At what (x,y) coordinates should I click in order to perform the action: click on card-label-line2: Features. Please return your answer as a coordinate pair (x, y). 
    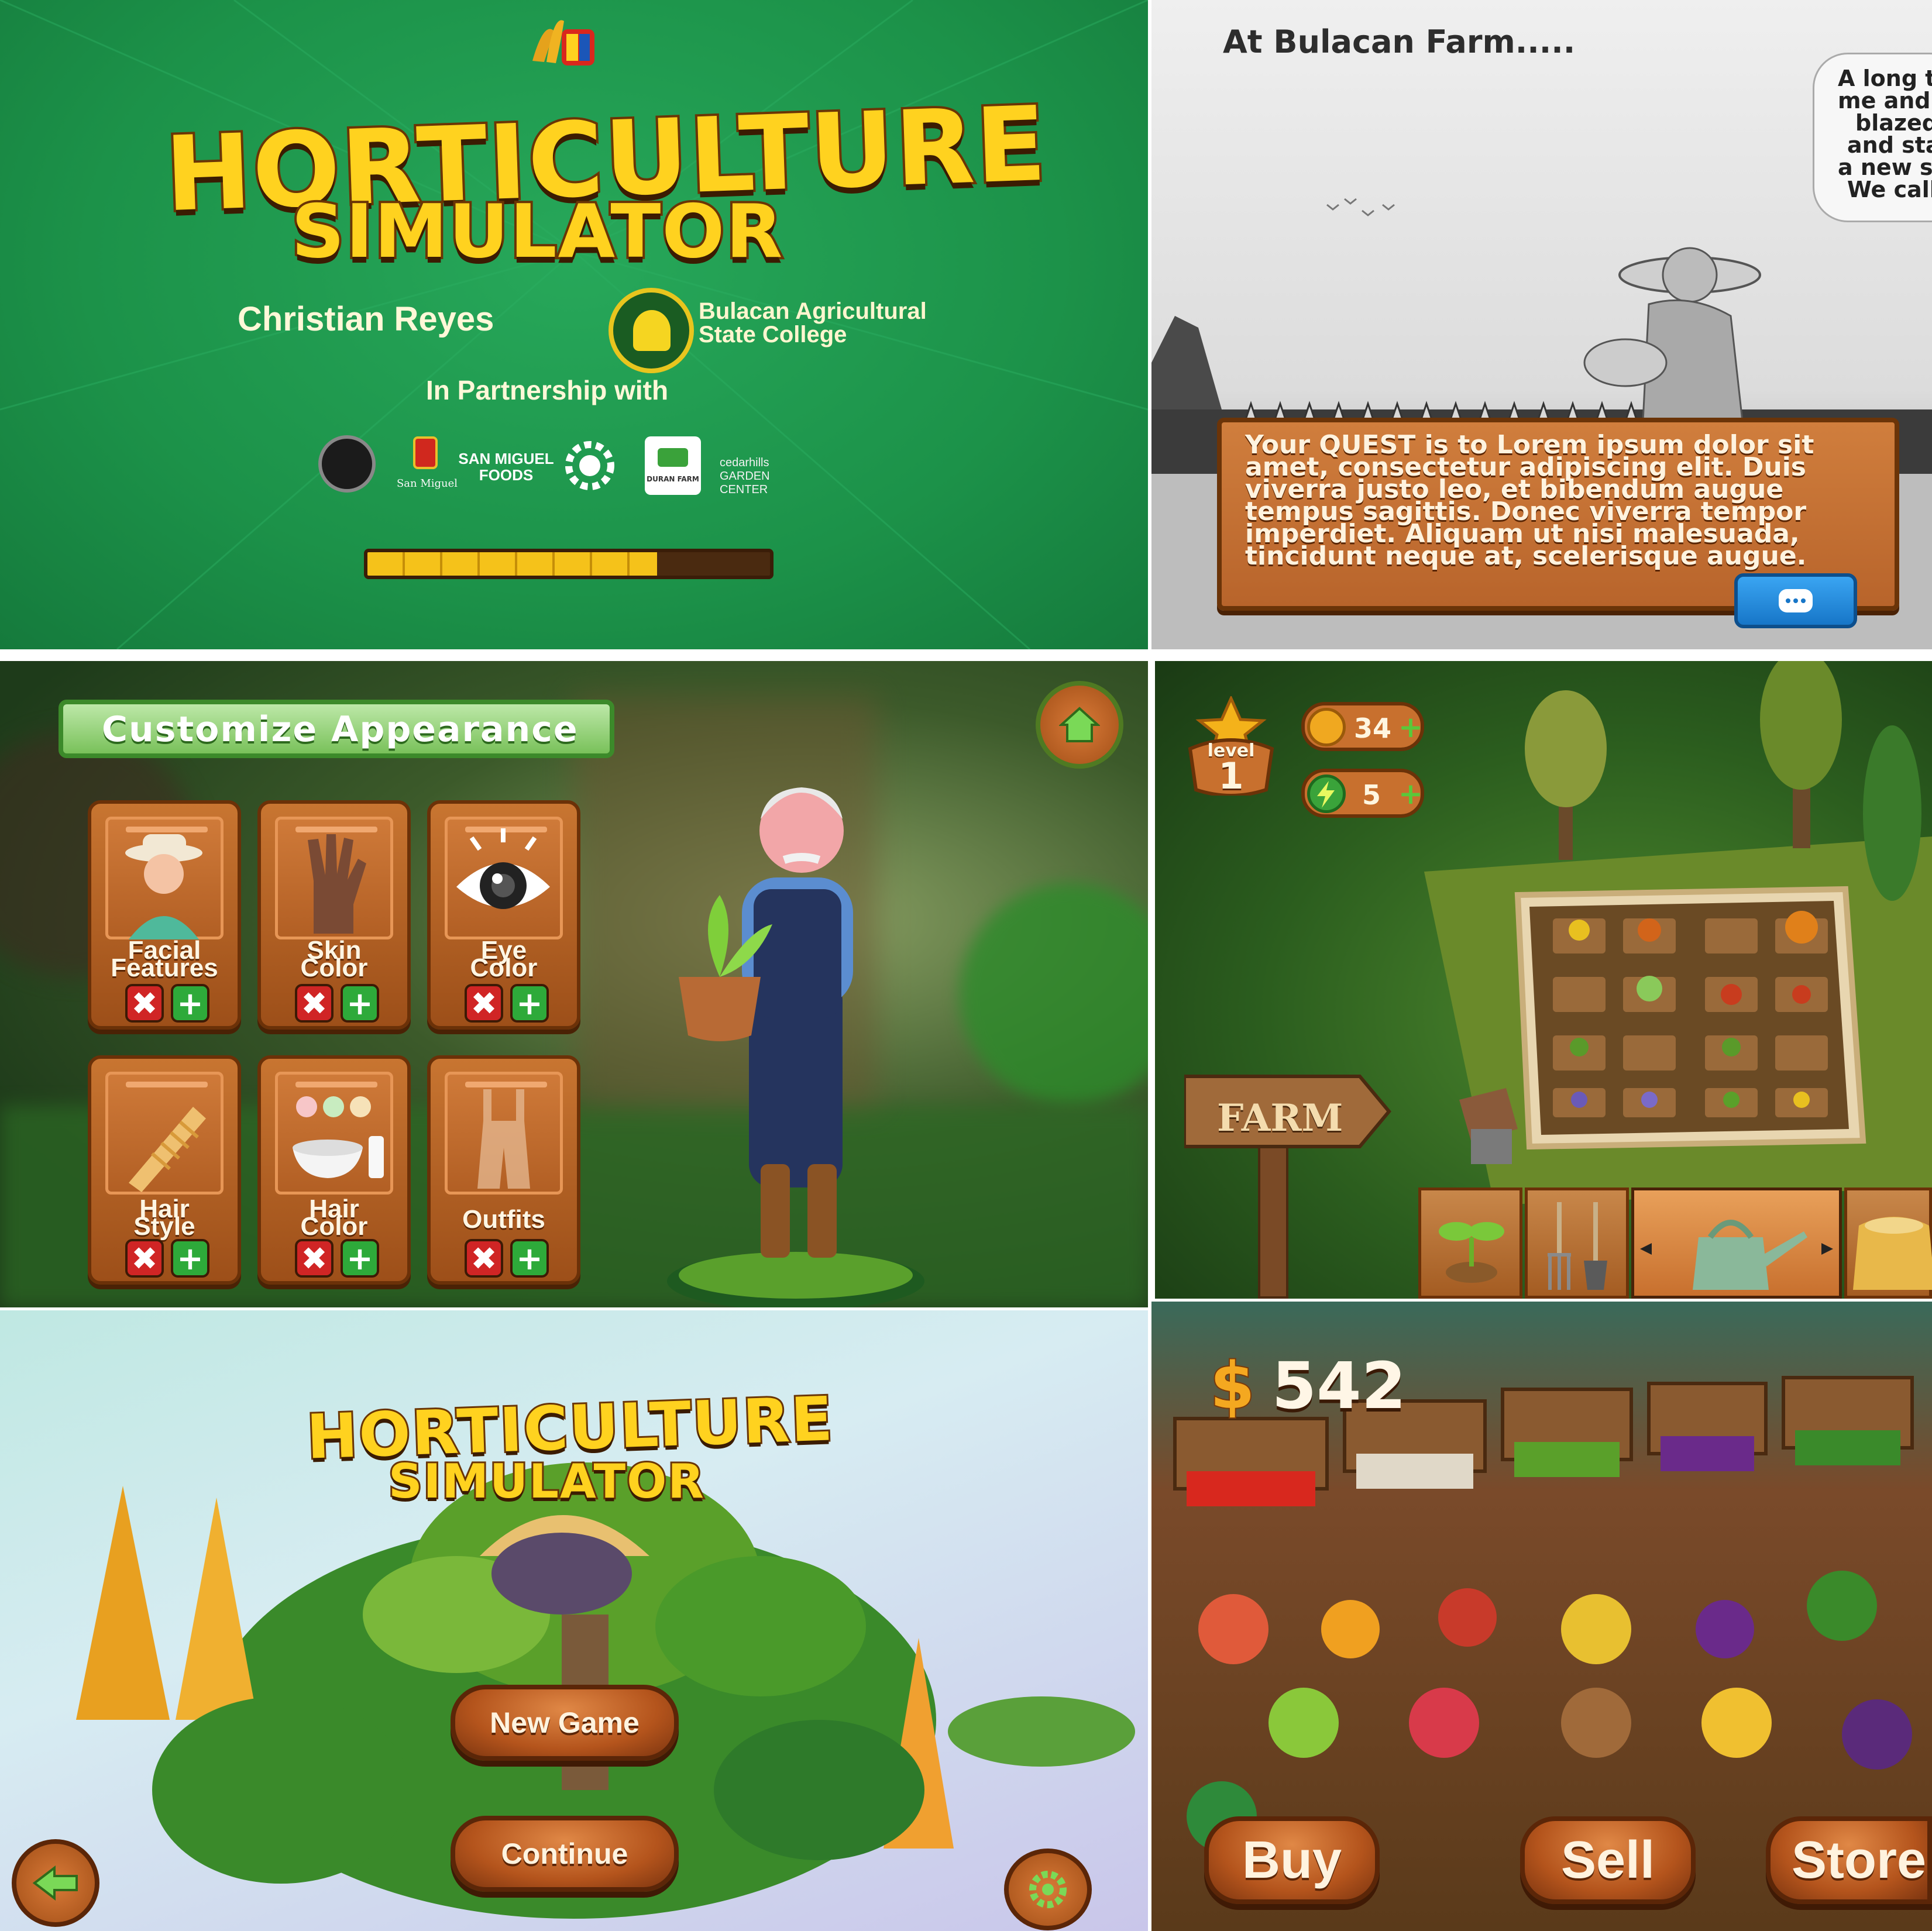
    Looking at the image, I should click on (164, 968).